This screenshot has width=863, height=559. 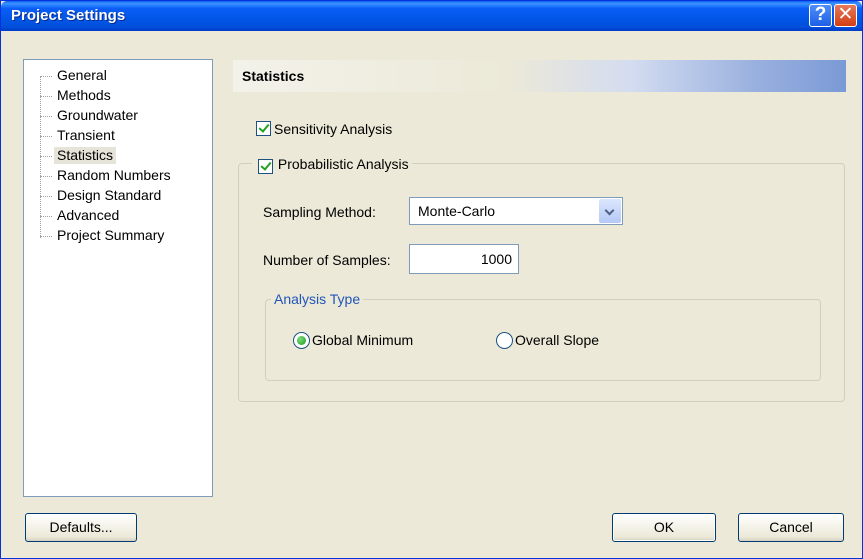 What do you see at coordinates (557, 340) in the screenshot?
I see `overall-slope-label: Overall Slope` at bounding box center [557, 340].